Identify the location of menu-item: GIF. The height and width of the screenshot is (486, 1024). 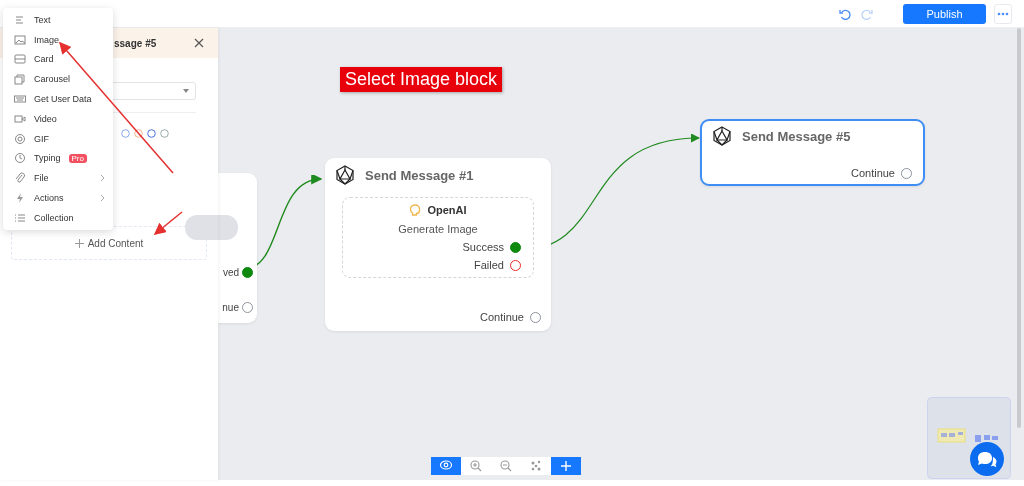
(58, 138).